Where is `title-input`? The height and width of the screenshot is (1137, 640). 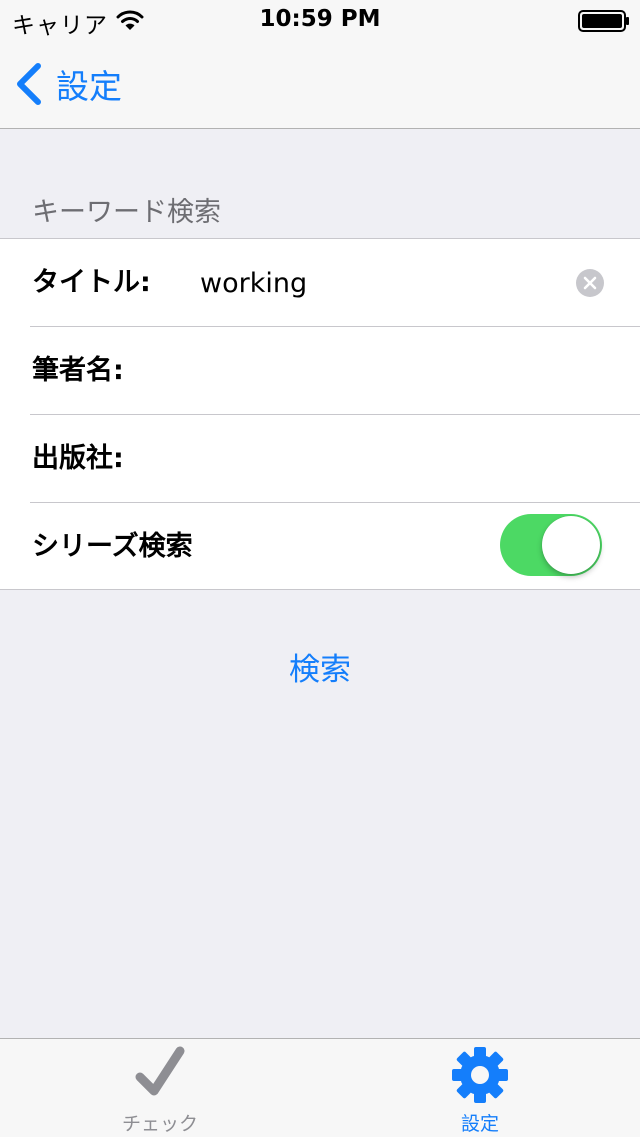 title-input is located at coordinates (380, 283).